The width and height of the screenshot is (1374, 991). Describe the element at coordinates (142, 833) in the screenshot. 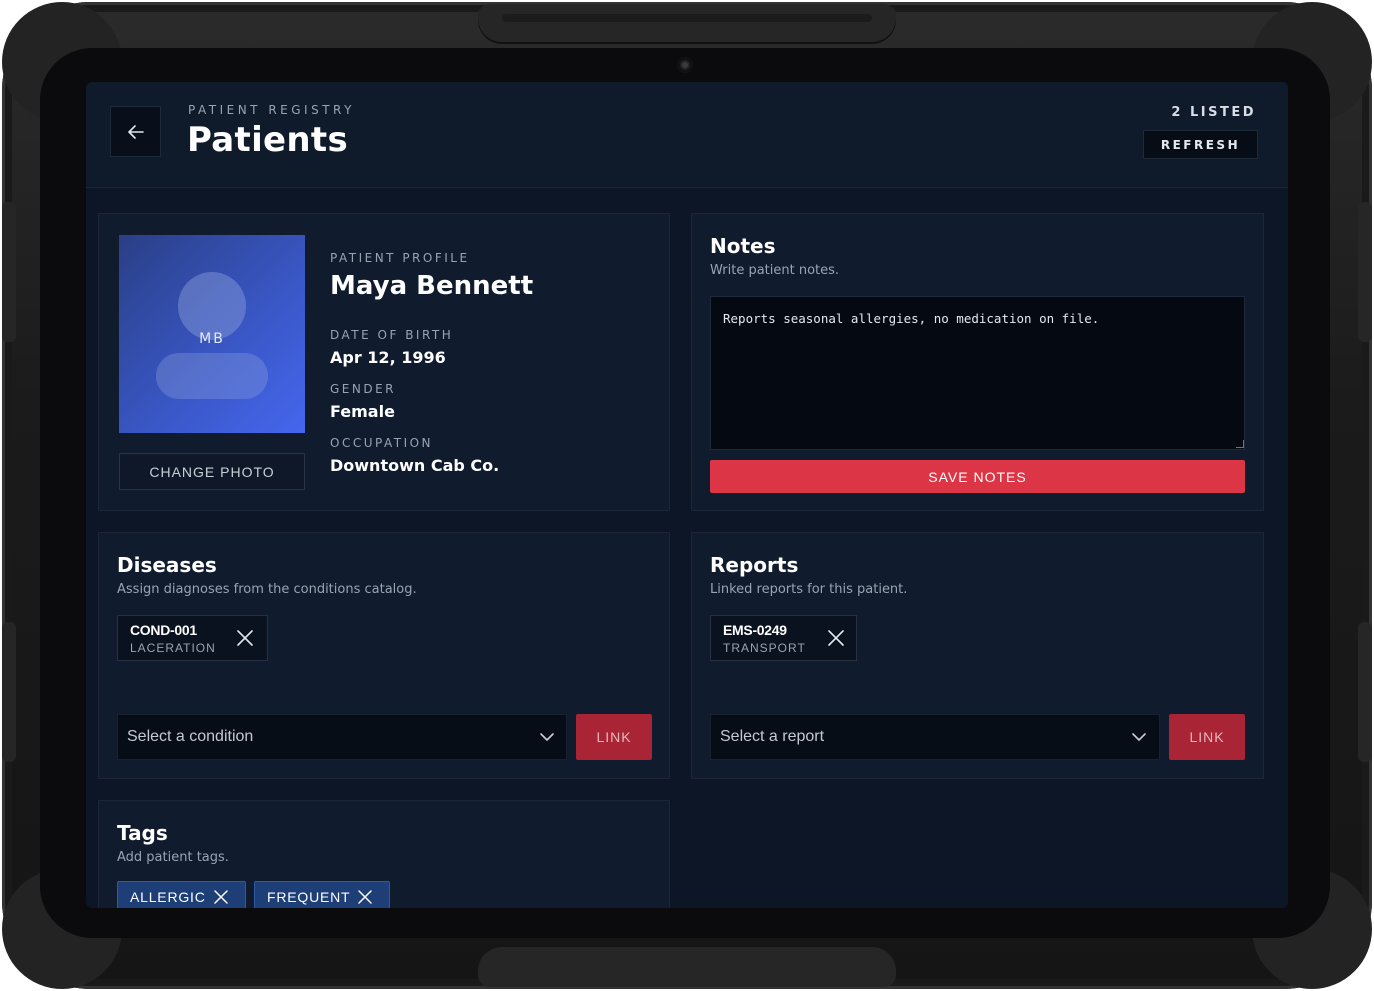

I see `tags-title: Tags` at that location.